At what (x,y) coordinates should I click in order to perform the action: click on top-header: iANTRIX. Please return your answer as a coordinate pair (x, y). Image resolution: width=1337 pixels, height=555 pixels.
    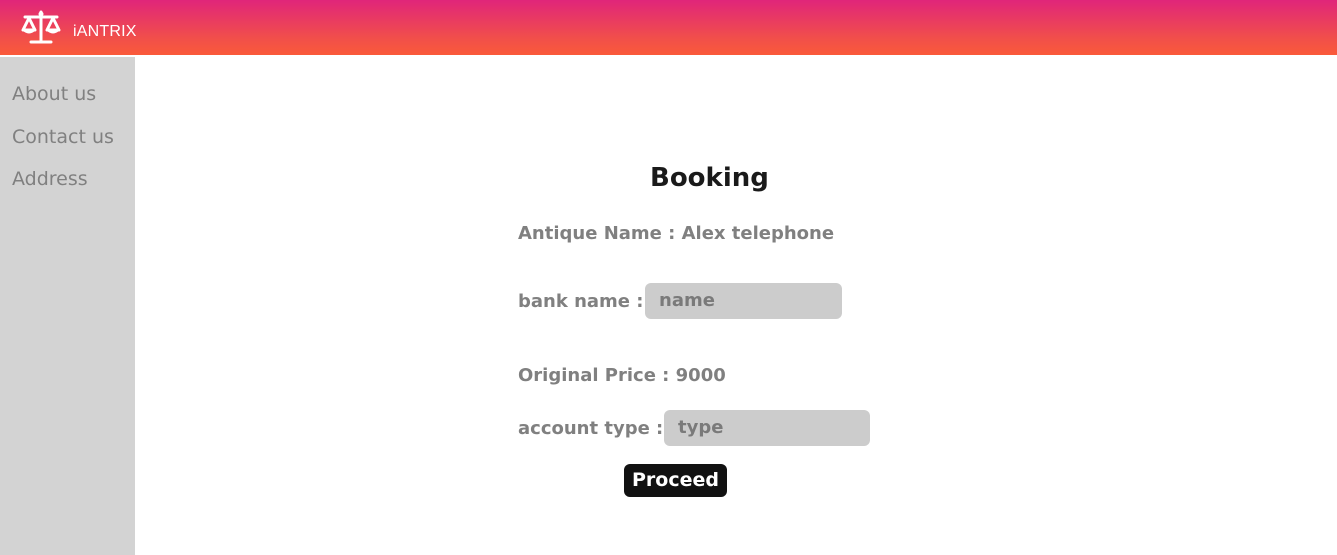
    Looking at the image, I should click on (668, 27).